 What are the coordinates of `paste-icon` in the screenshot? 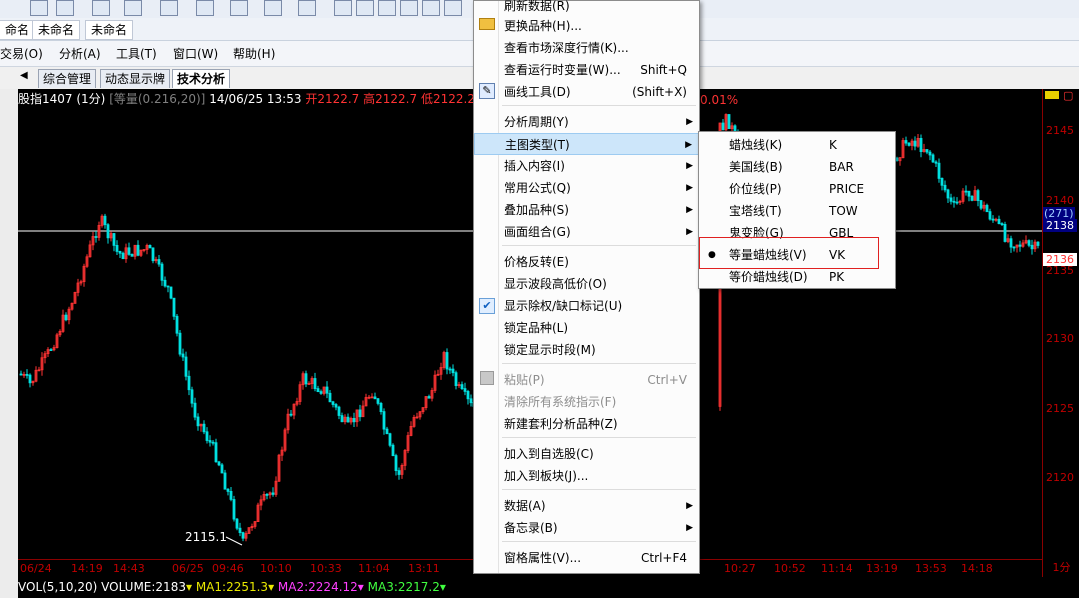 It's located at (487, 379).